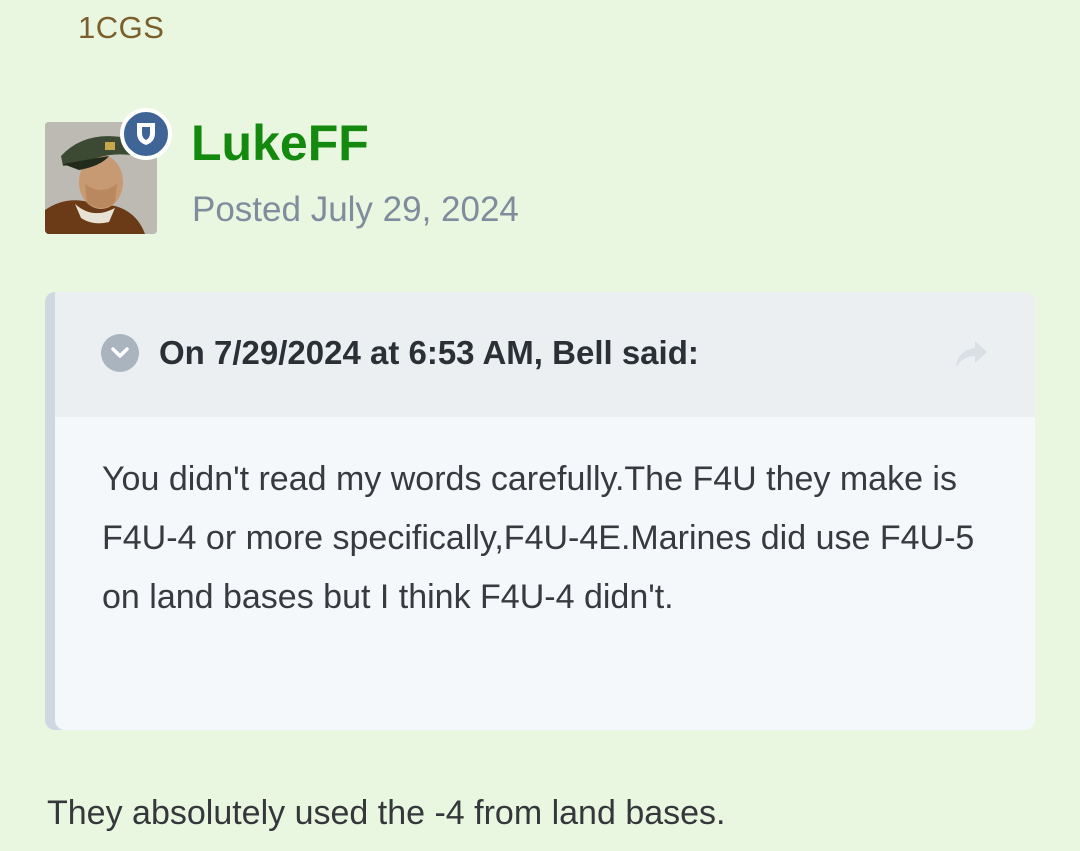  What do you see at coordinates (280, 143) in the screenshot?
I see `author-name: LukeFF` at bounding box center [280, 143].